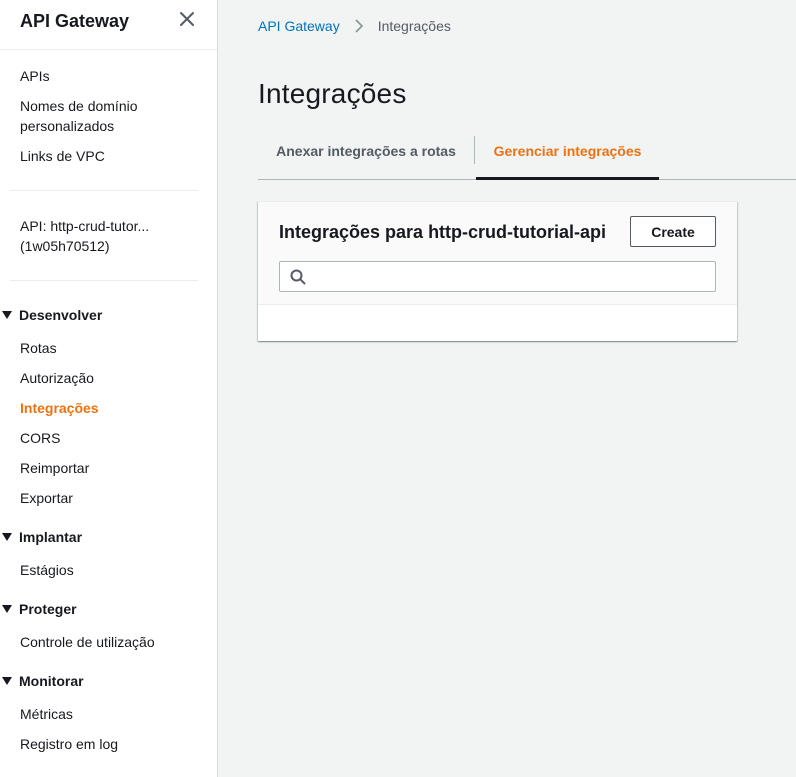 This screenshot has height=777, width=796. I want to click on section-develop: Desenvolver, so click(100, 315).